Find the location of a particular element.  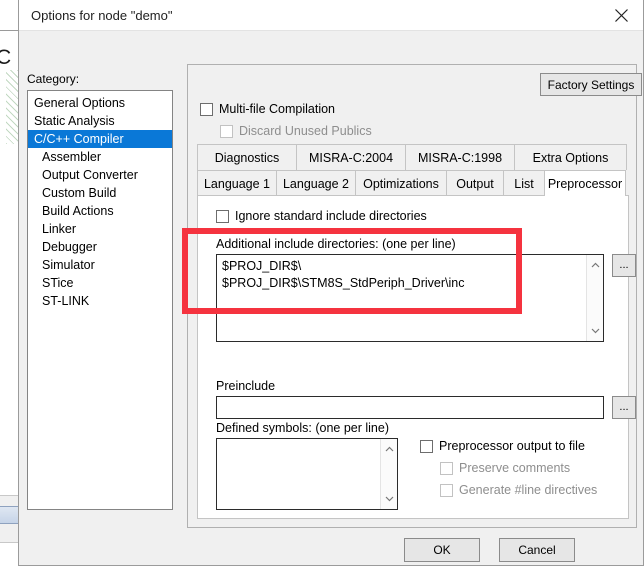

ignore-standard-include-label: Ignore standard include directories is located at coordinates (331, 216).